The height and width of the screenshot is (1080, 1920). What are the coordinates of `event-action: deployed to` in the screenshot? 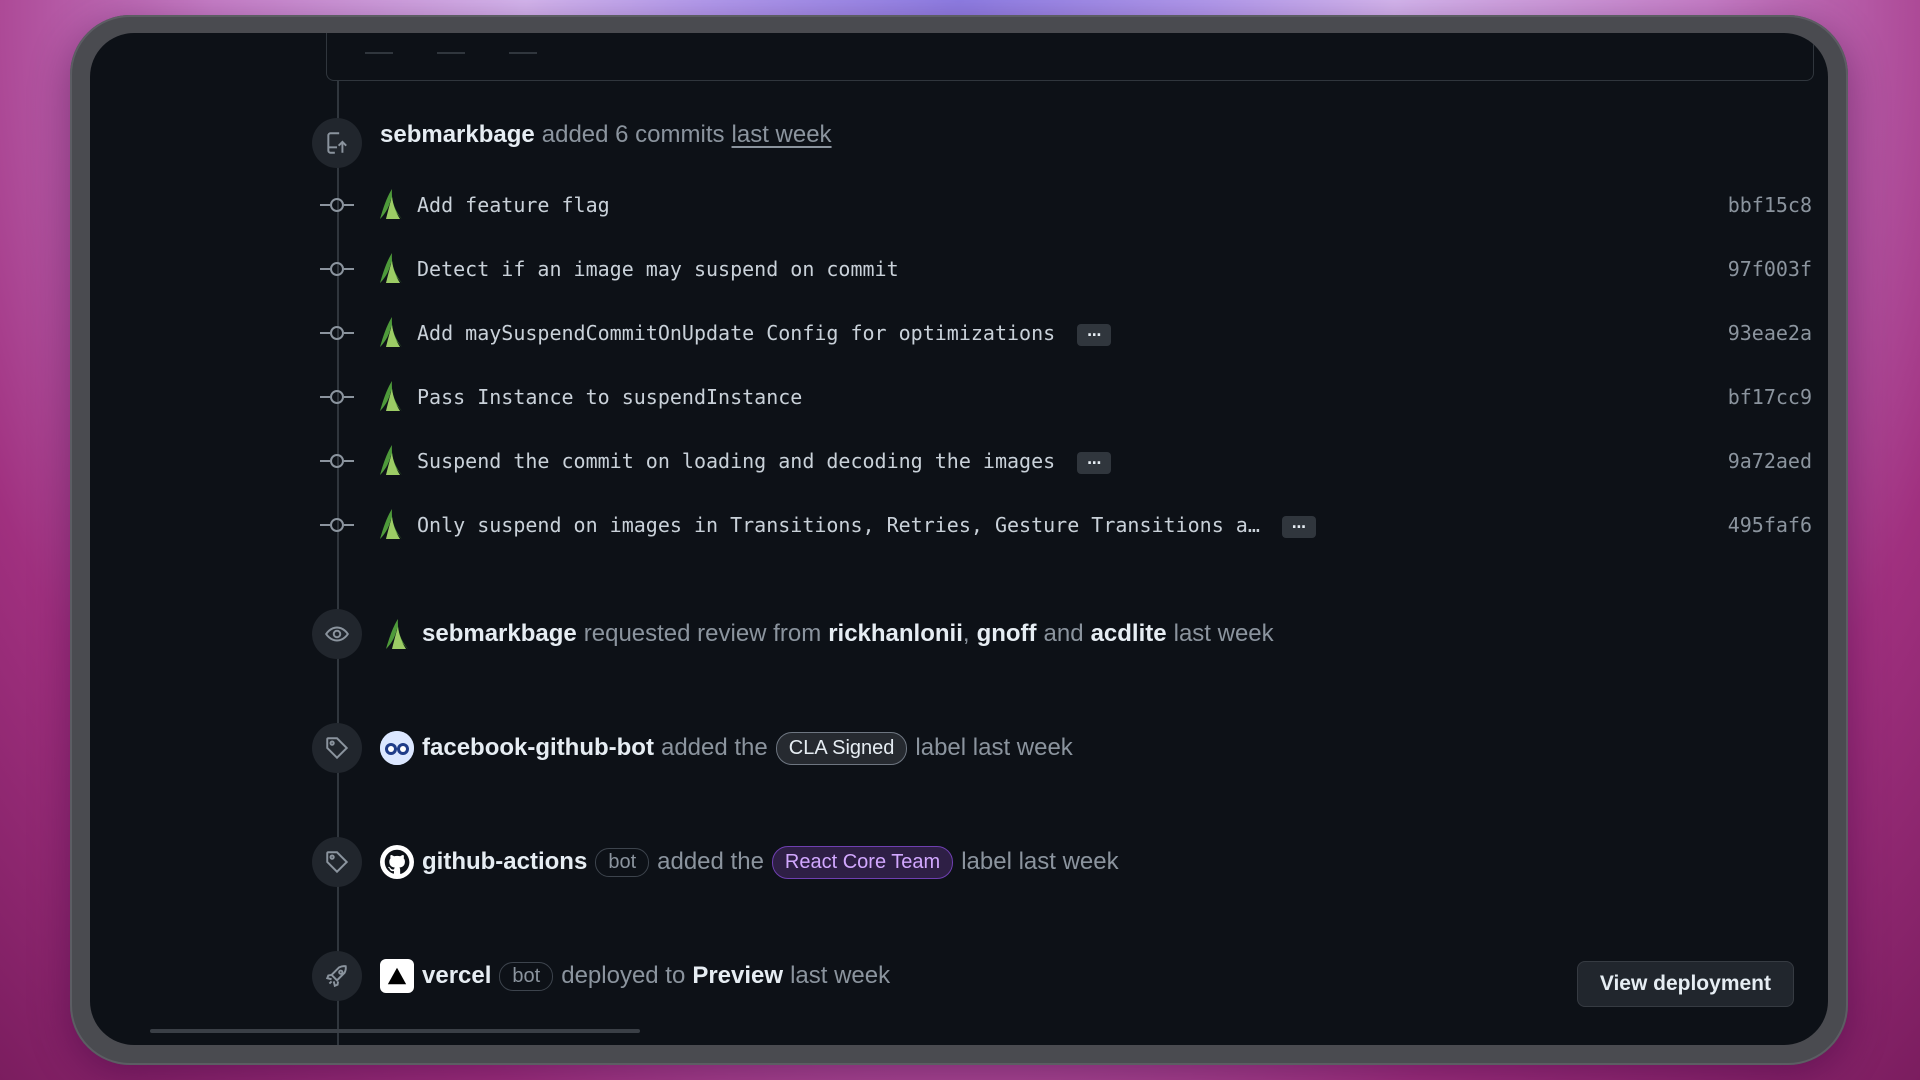 It's located at (623, 975).